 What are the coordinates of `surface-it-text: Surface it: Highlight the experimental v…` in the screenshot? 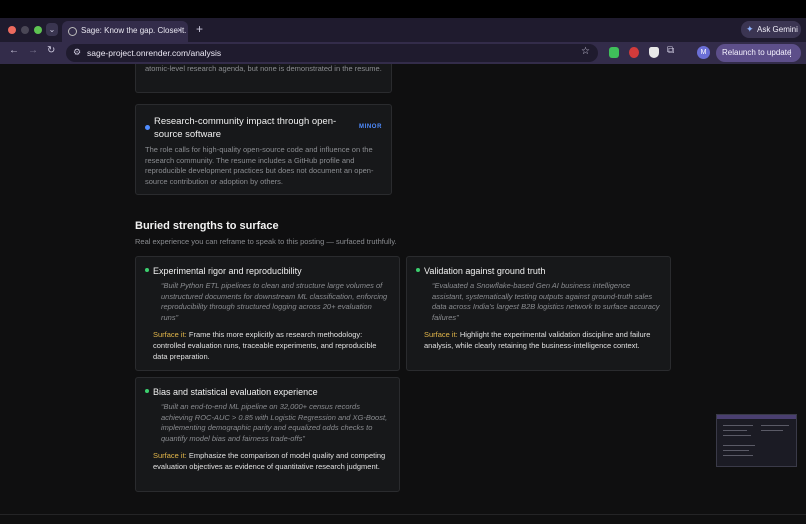 It's located at (544, 341).